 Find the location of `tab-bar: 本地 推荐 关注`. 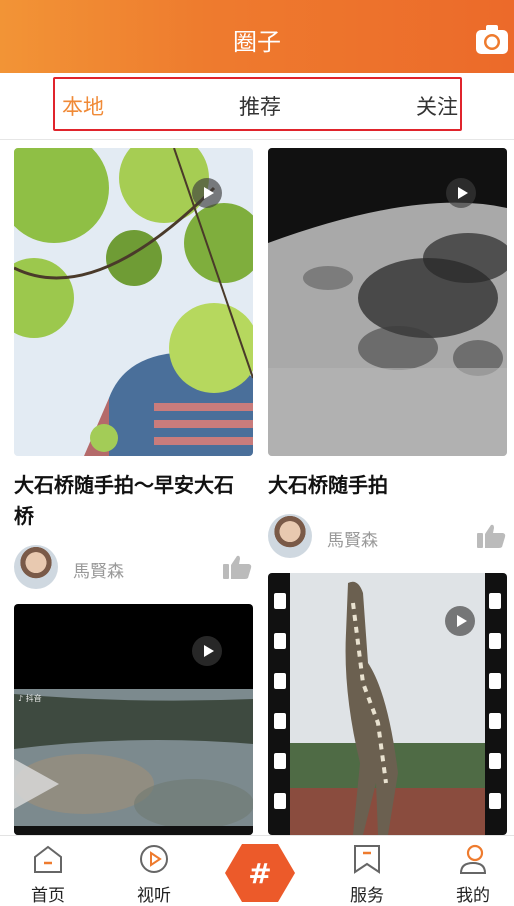

tab-bar: 本地 推荐 关注 is located at coordinates (257, 106).